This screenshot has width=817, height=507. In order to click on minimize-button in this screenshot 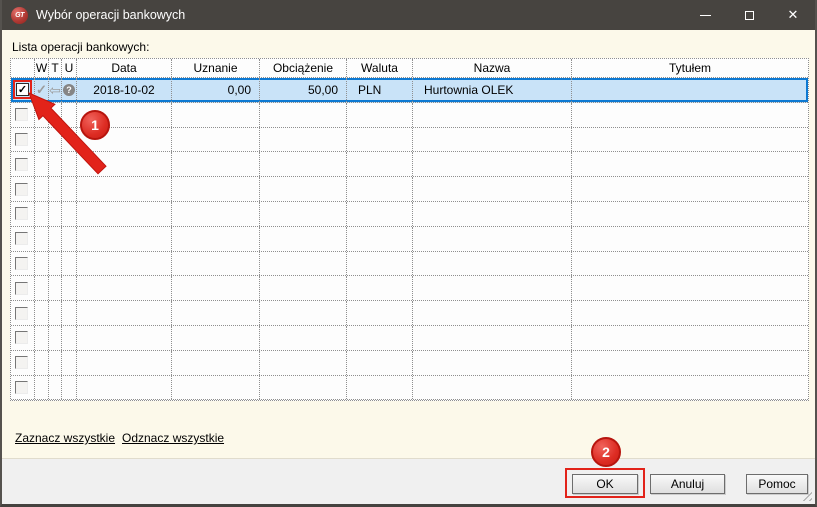, I will do `click(705, 15)`.